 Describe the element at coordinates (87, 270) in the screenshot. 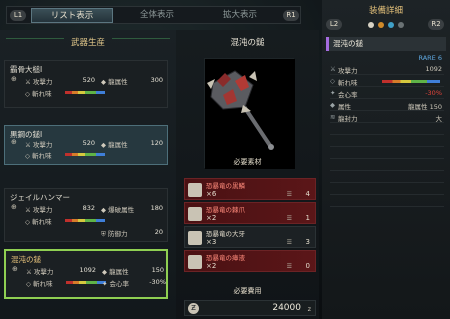

I see `attack-value: 1092` at that location.